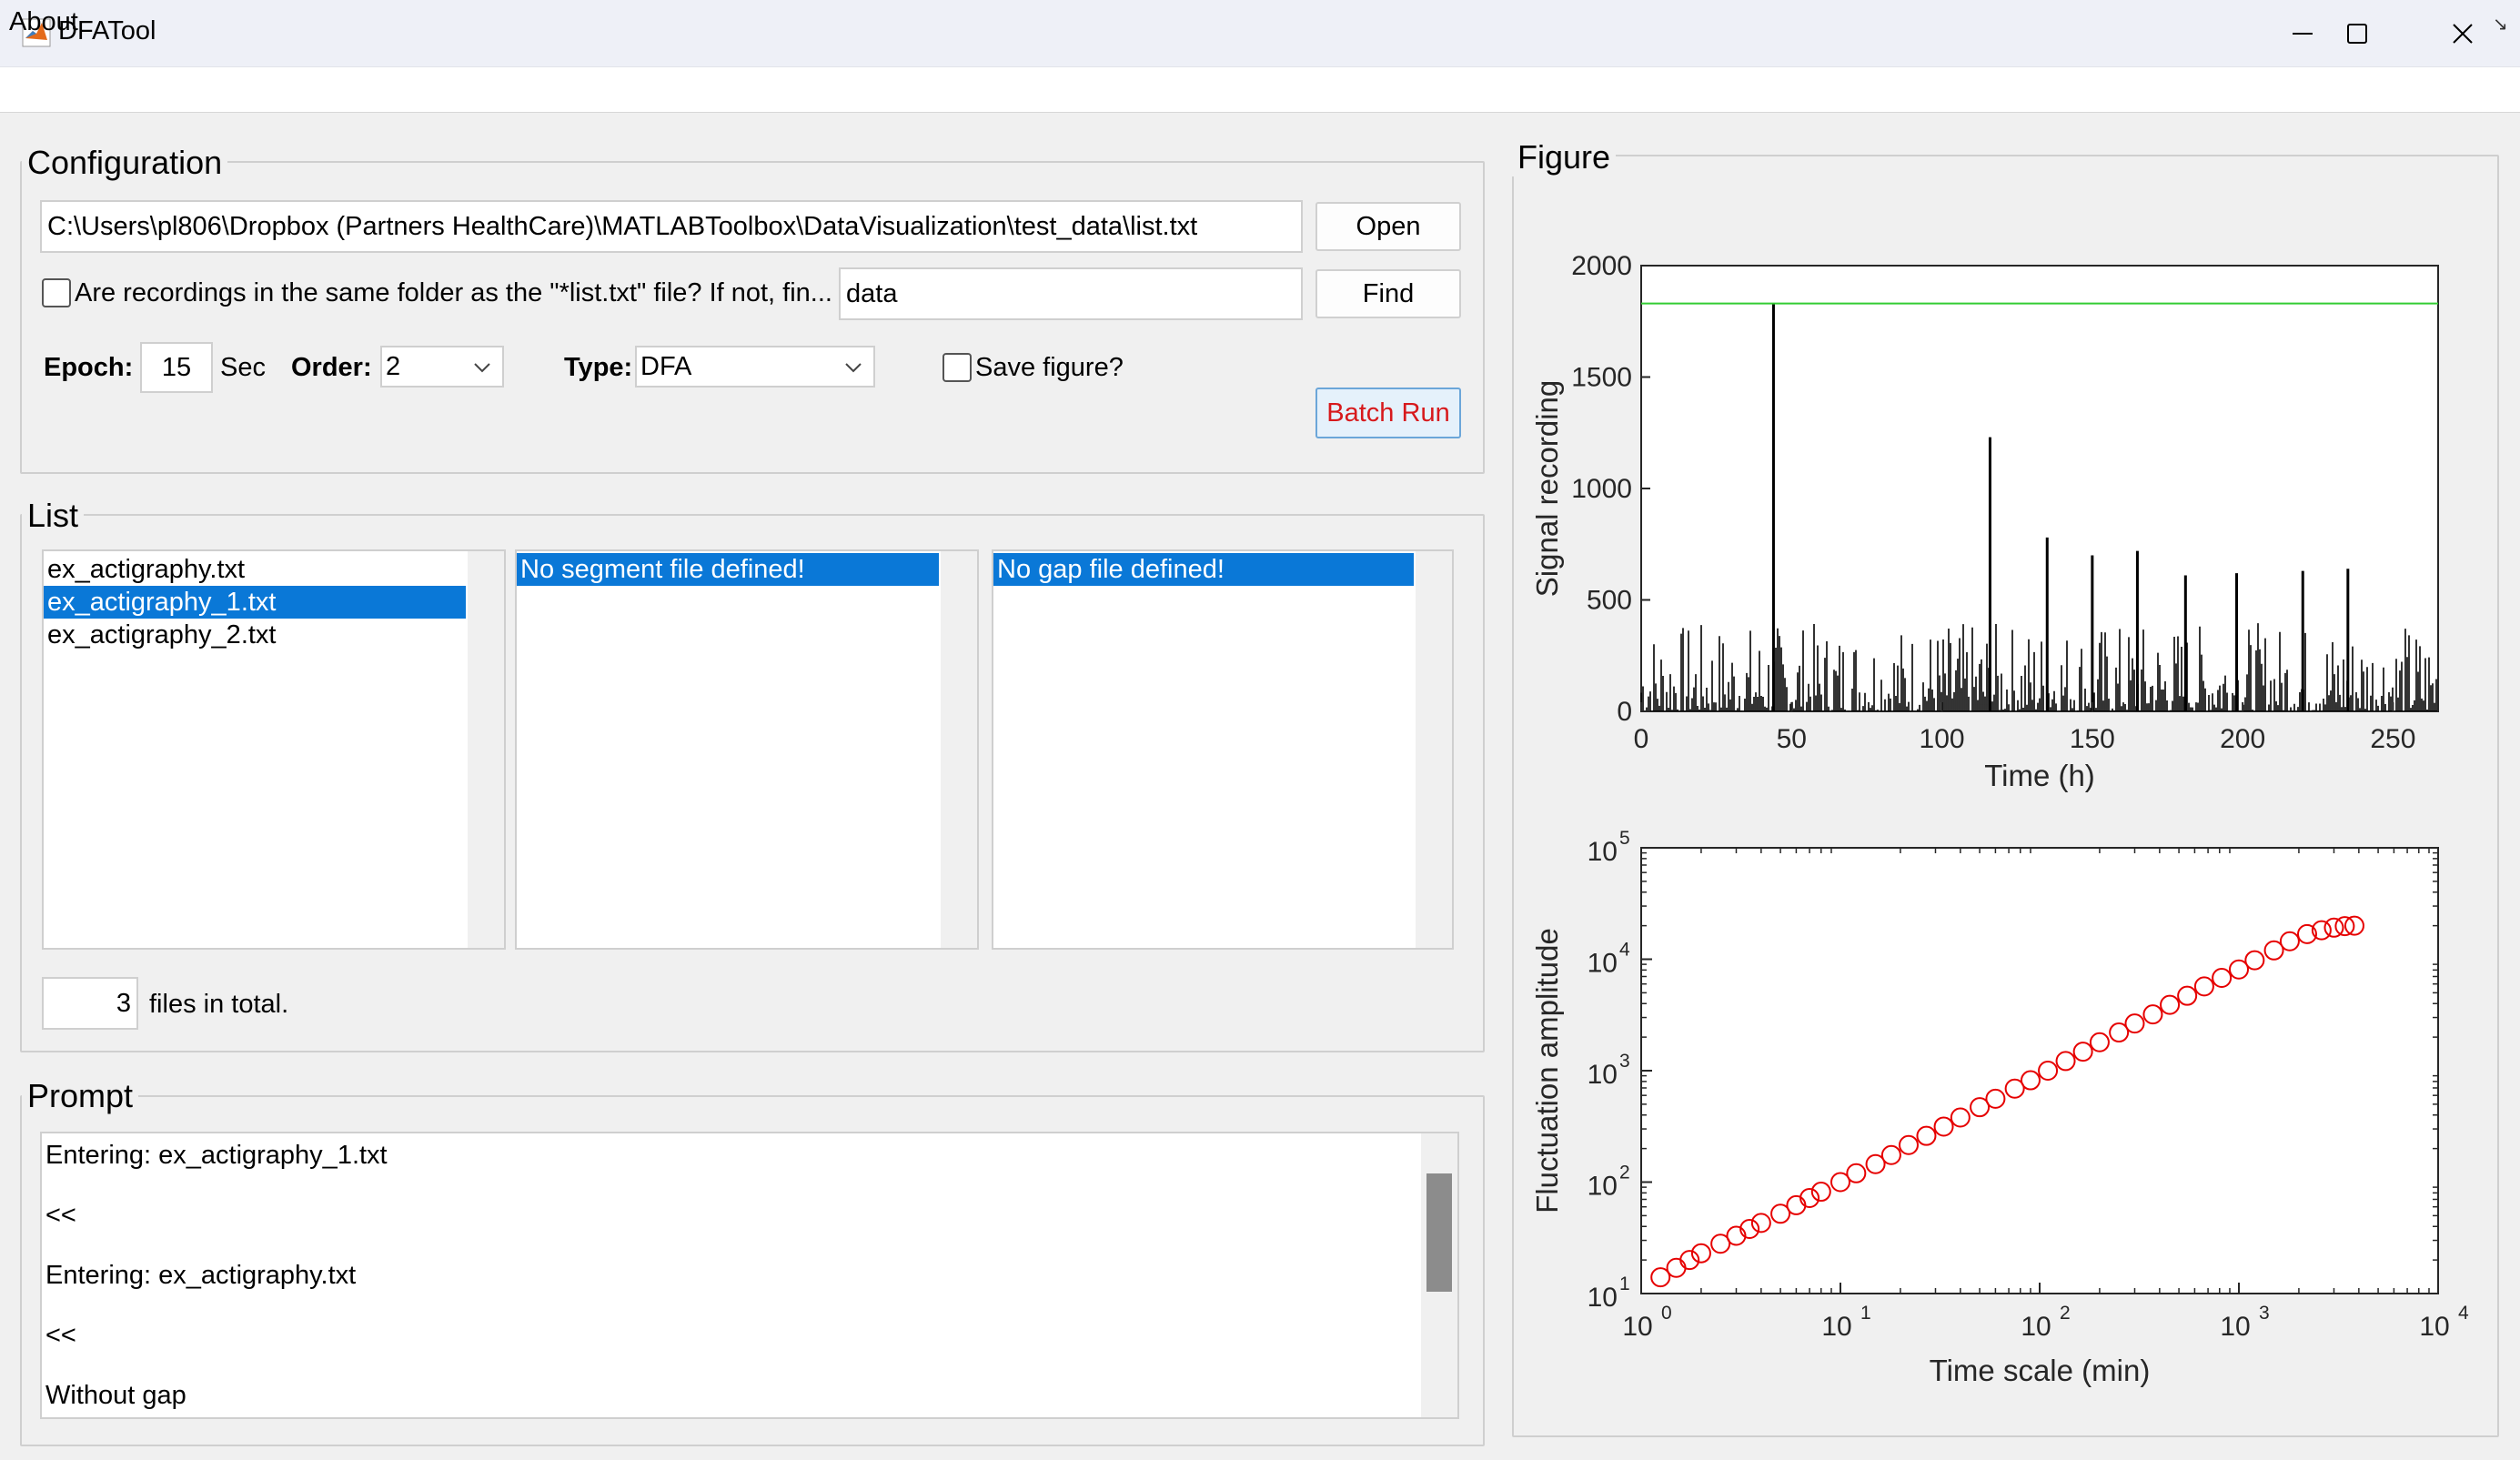 This screenshot has width=2520, height=1460. Describe the element at coordinates (89, 367) in the screenshot. I see `epoch-label: Epoch:` at that location.